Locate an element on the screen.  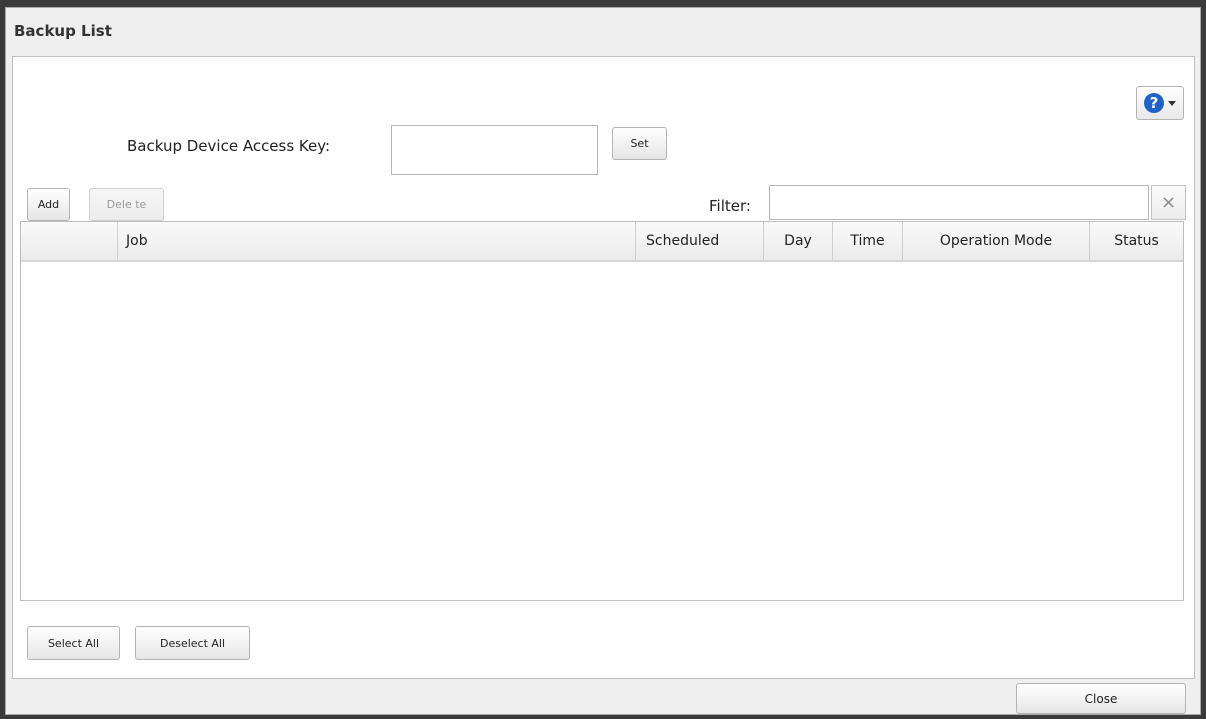
column-header-select is located at coordinates (69, 241).